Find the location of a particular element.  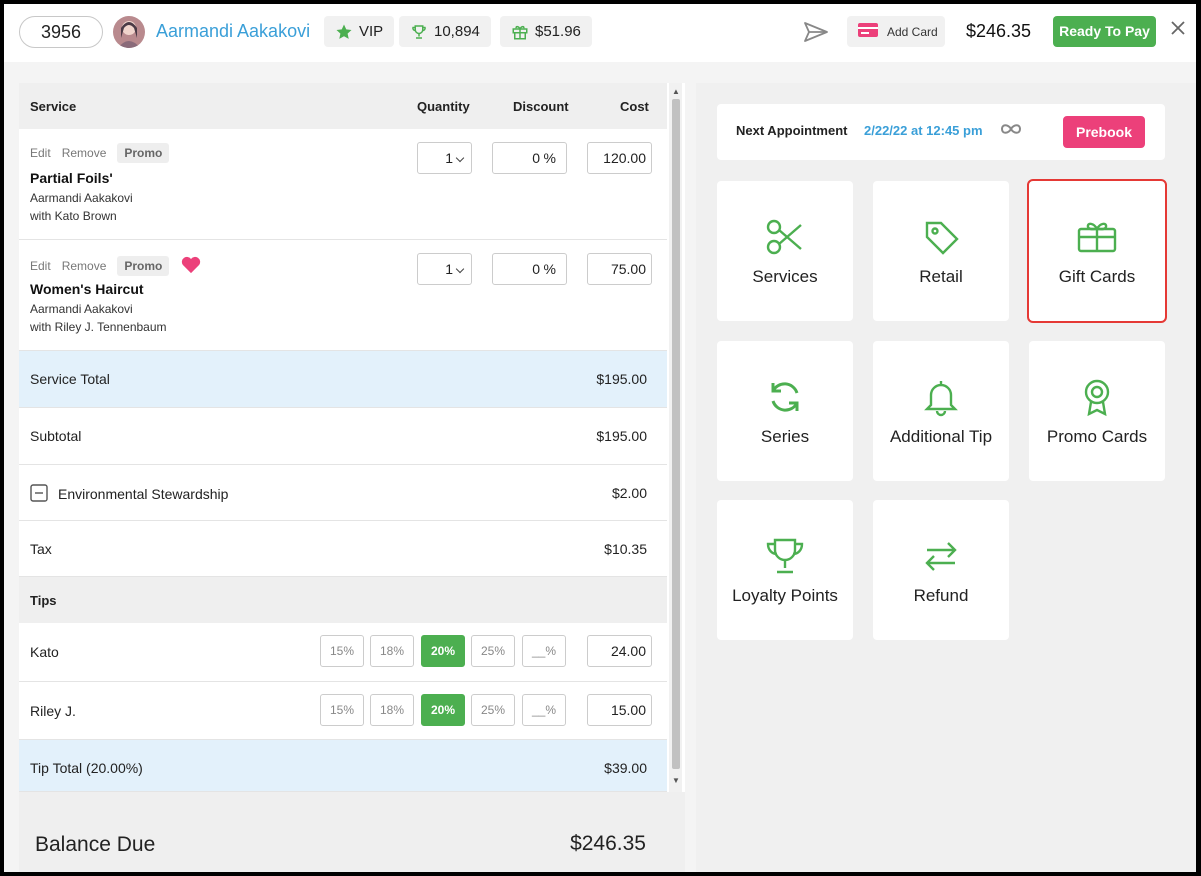

service-name: Partial Foils' is located at coordinates (71, 178).